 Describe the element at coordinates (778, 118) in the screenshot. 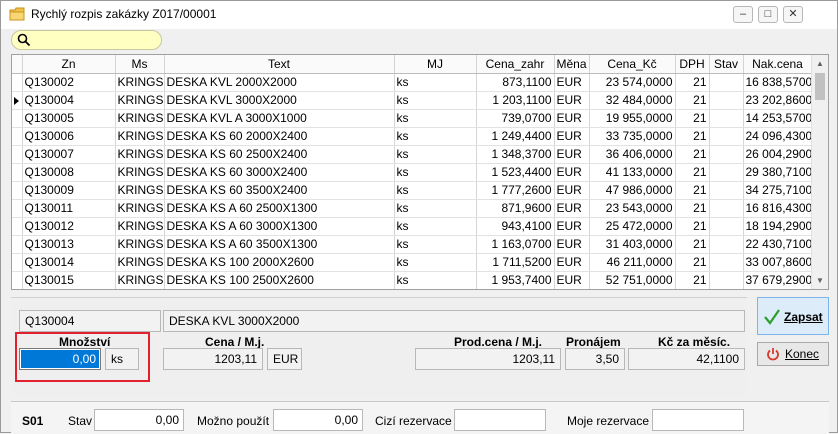

I see `cell-nak-cena: 14 253,5700` at that location.